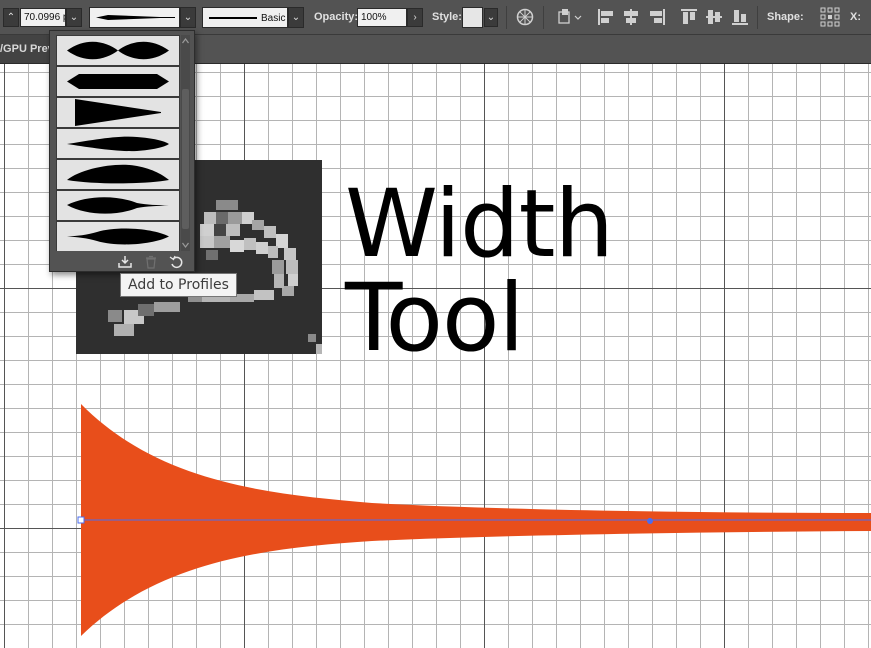 Image resolution: width=871 pixels, height=648 pixels. I want to click on reset-icon, so click(176, 262).